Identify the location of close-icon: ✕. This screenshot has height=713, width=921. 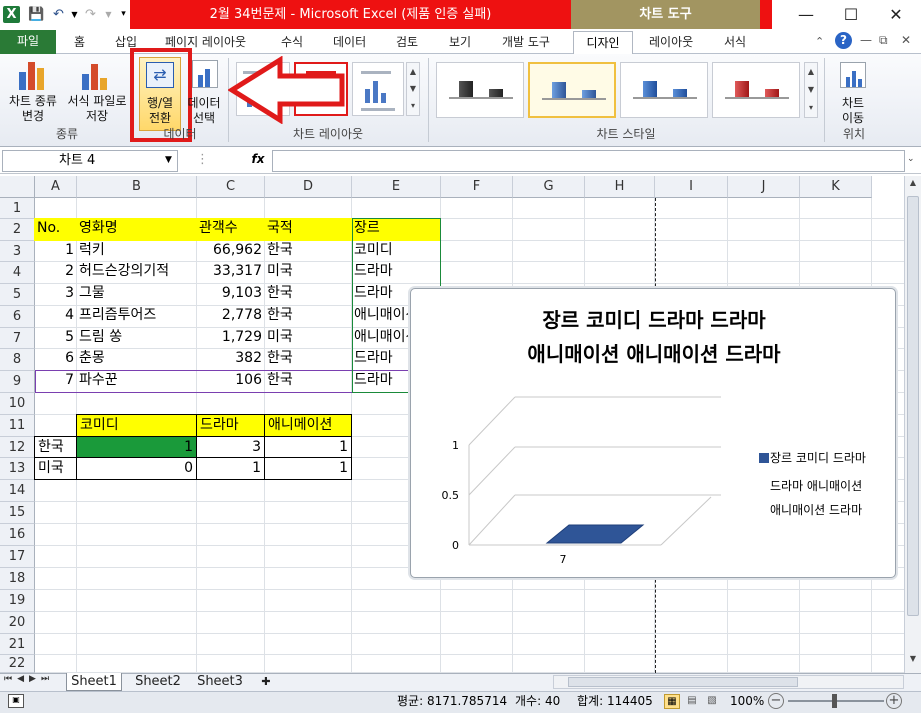
(896, 15).